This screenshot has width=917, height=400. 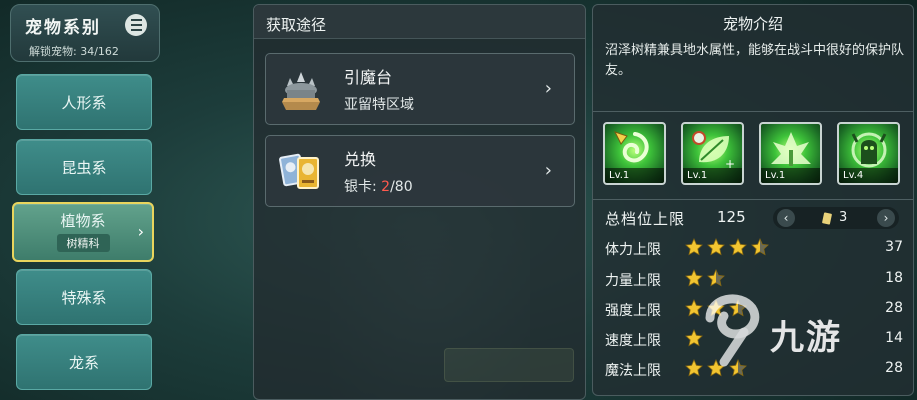 What do you see at coordinates (83, 243) in the screenshot?
I see `subcategory-badge: 树精科` at bounding box center [83, 243].